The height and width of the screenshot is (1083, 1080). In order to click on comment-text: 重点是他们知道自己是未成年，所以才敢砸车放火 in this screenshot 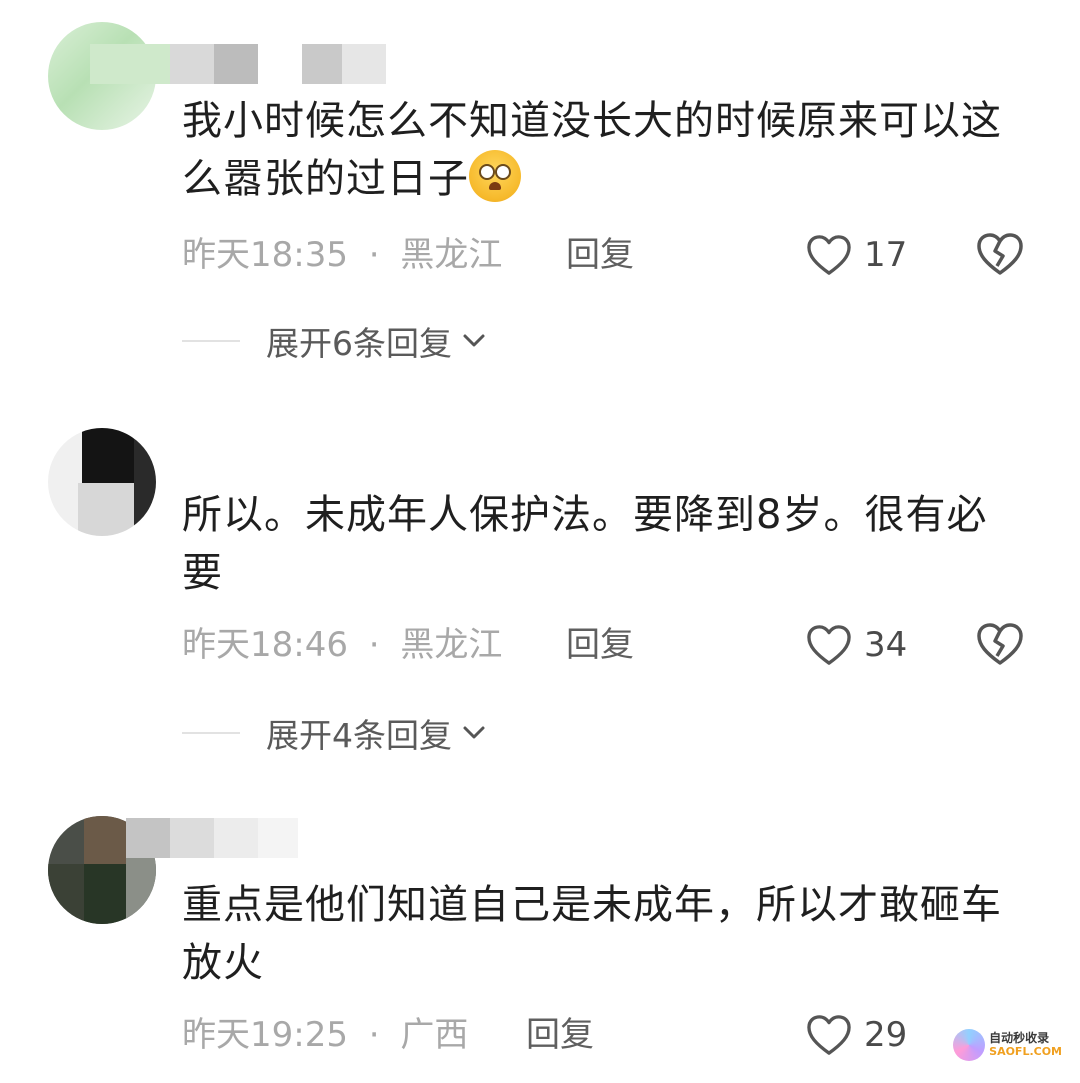, I will do `click(592, 934)`.